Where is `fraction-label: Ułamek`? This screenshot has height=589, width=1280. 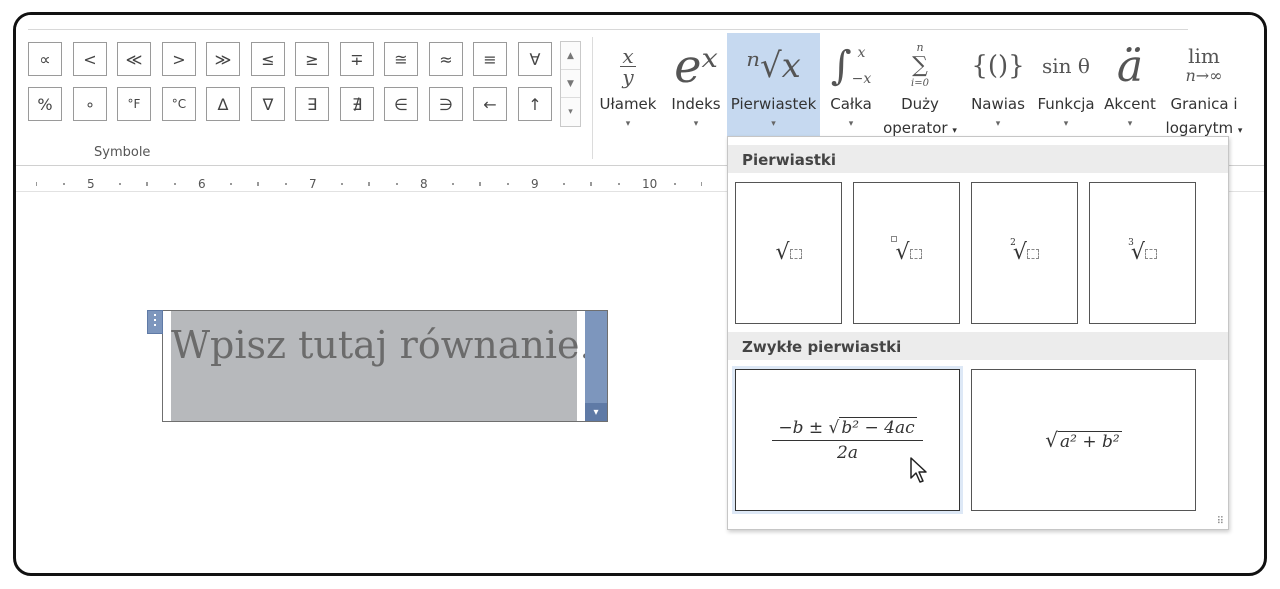
fraction-label: Ułamek is located at coordinates (628, 104).